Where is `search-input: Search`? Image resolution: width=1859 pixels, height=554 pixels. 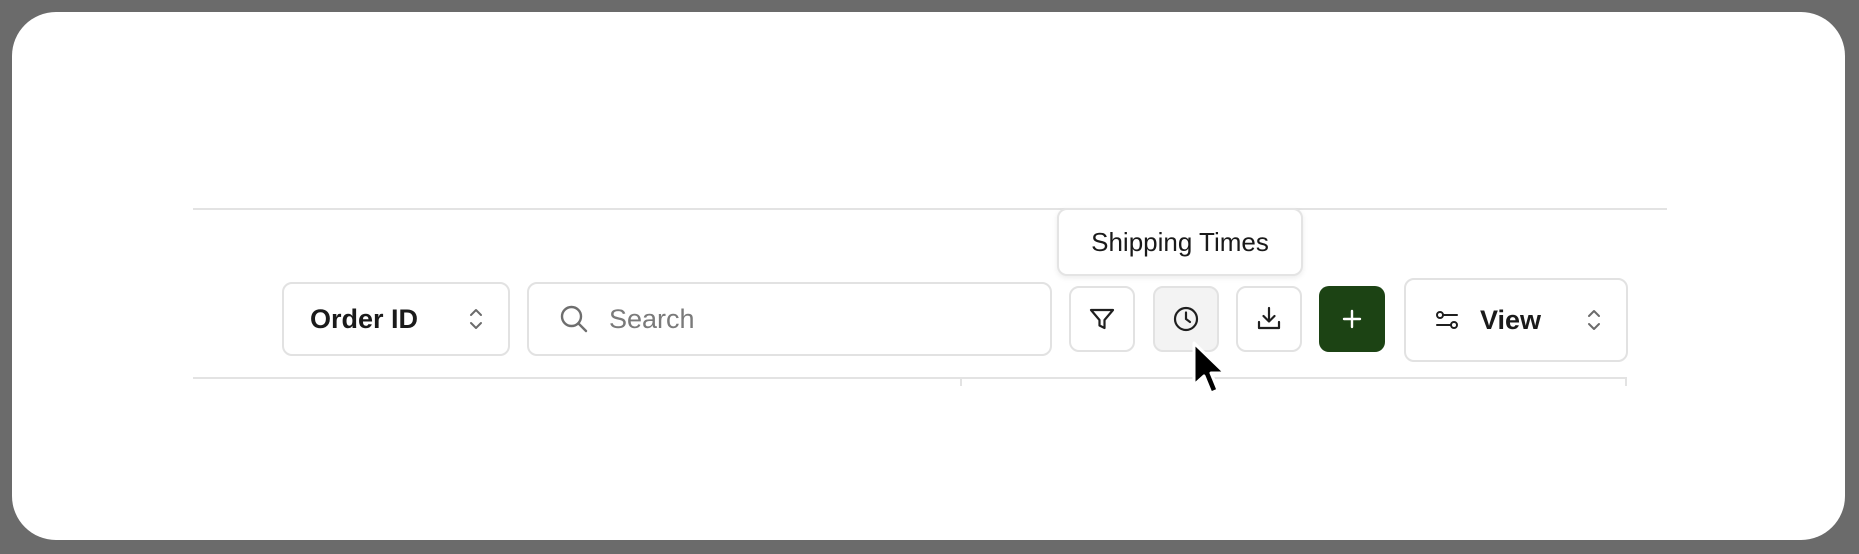
search-input: Search is located at coordinates (652, 319).